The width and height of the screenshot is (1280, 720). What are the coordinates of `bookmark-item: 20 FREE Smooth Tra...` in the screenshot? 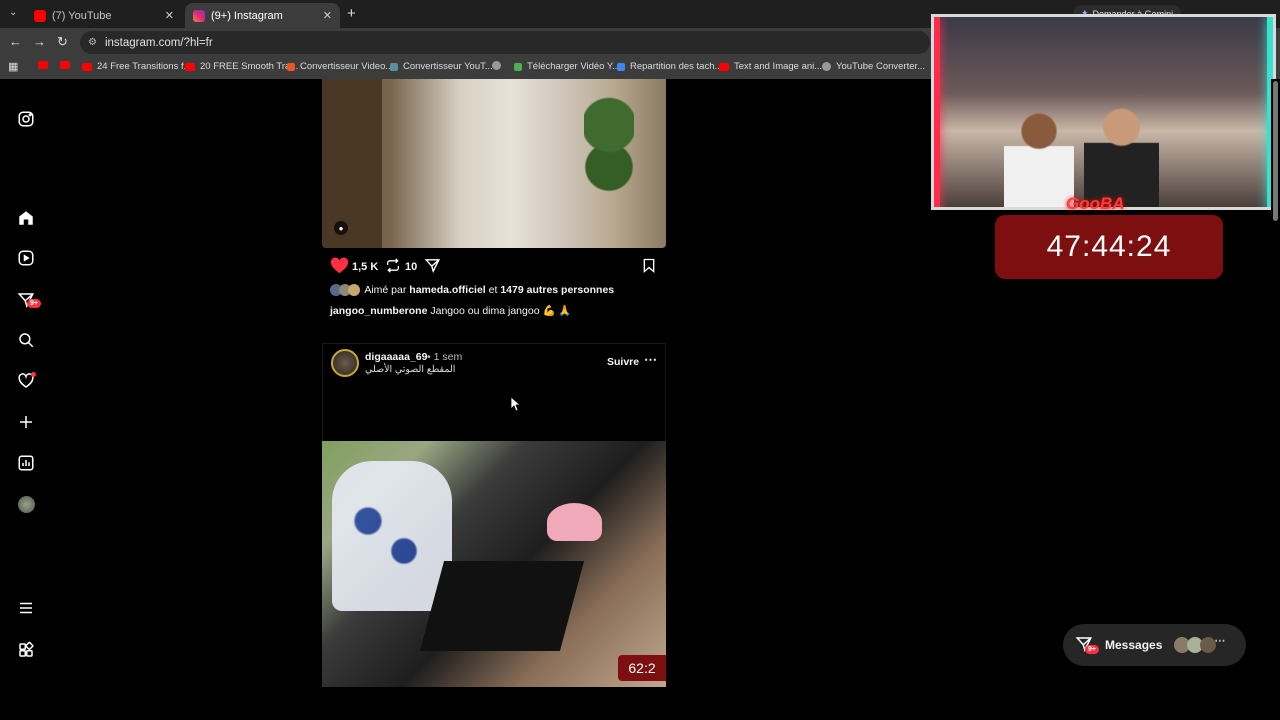 It's located at (241, 66).